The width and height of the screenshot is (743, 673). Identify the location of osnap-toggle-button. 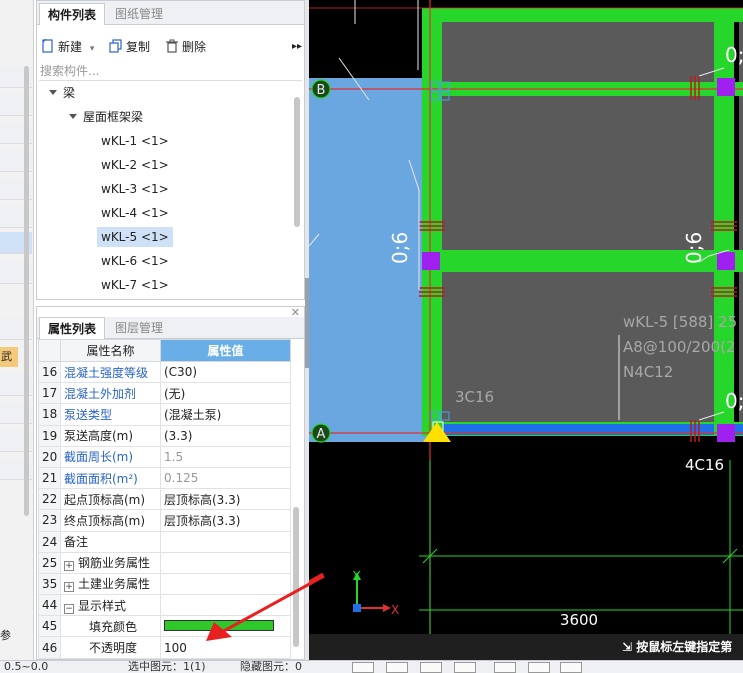
(505, 667).